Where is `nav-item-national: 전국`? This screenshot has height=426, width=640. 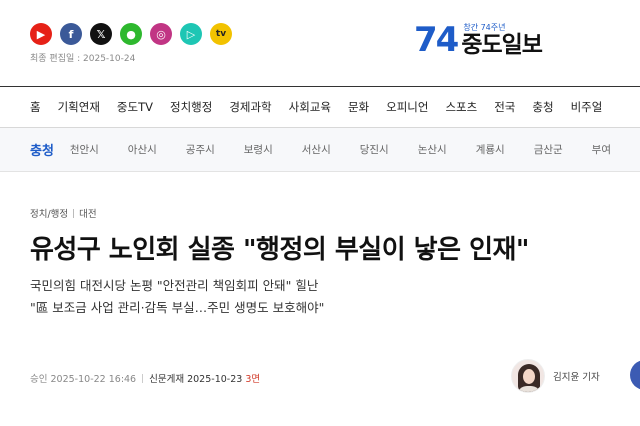
nav-item-national: 전국 is located at coordinates (504, 107).